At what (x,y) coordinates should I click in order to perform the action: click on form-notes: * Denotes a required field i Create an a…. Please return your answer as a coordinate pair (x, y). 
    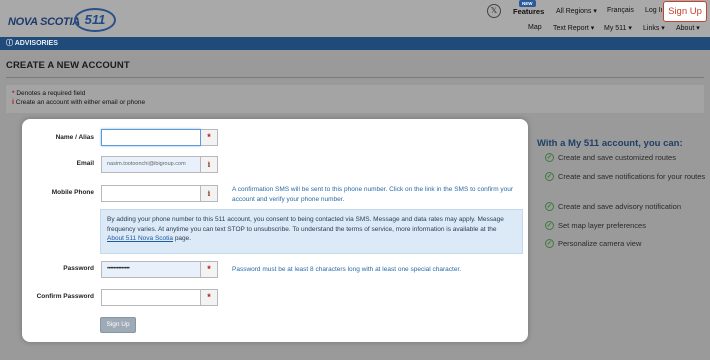
    Looking at the image, I should click on (355, 99).